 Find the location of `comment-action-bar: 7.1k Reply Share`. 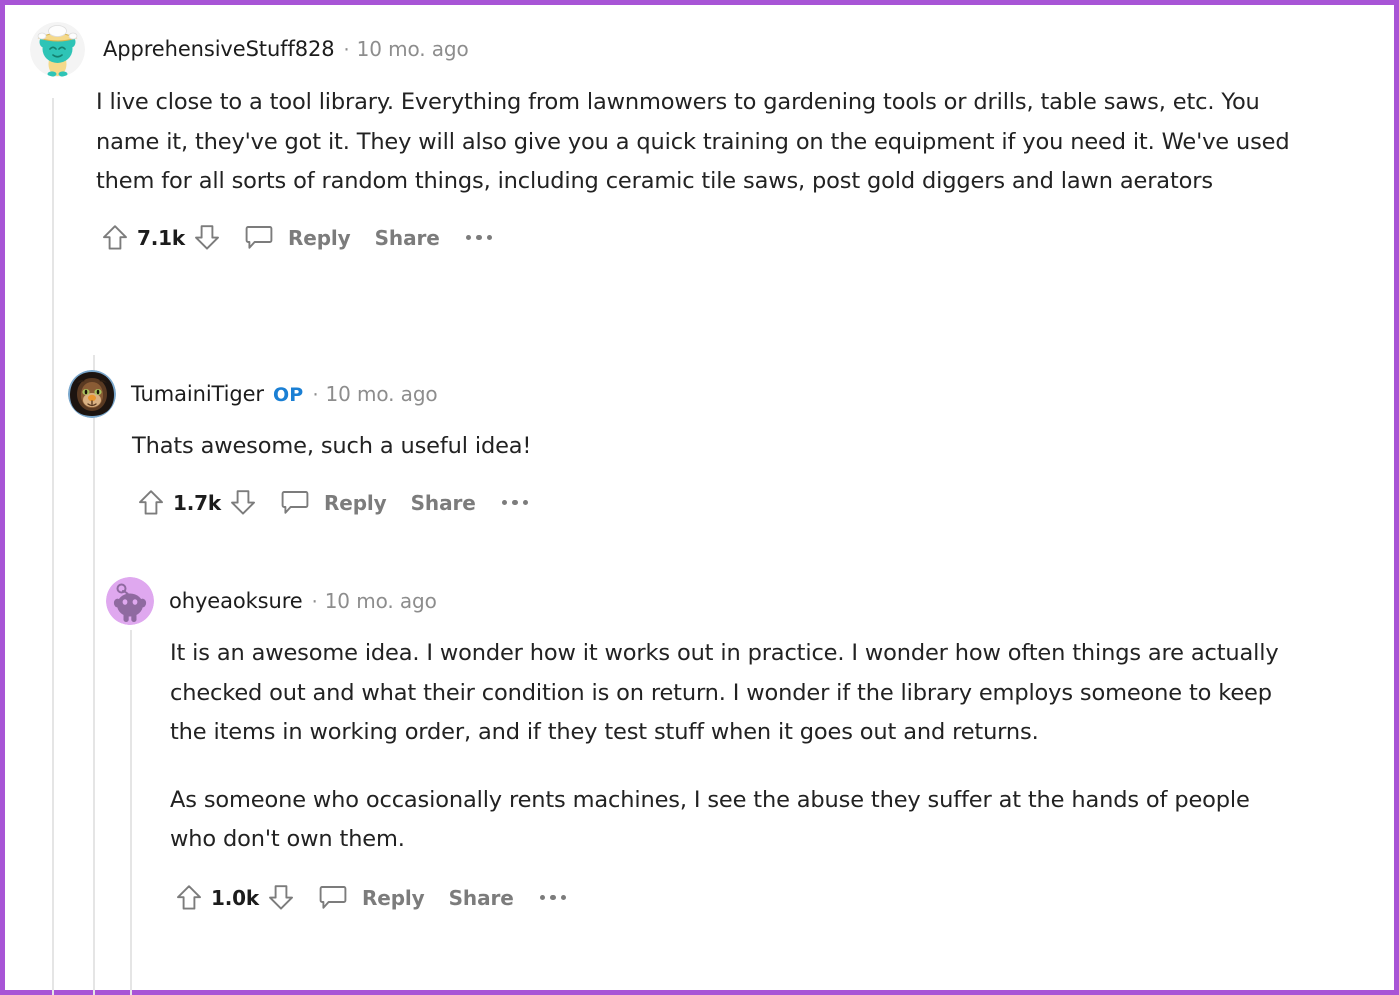

comment-action-bar: 7.1k Reply Share is located at coordinates (729, 238).